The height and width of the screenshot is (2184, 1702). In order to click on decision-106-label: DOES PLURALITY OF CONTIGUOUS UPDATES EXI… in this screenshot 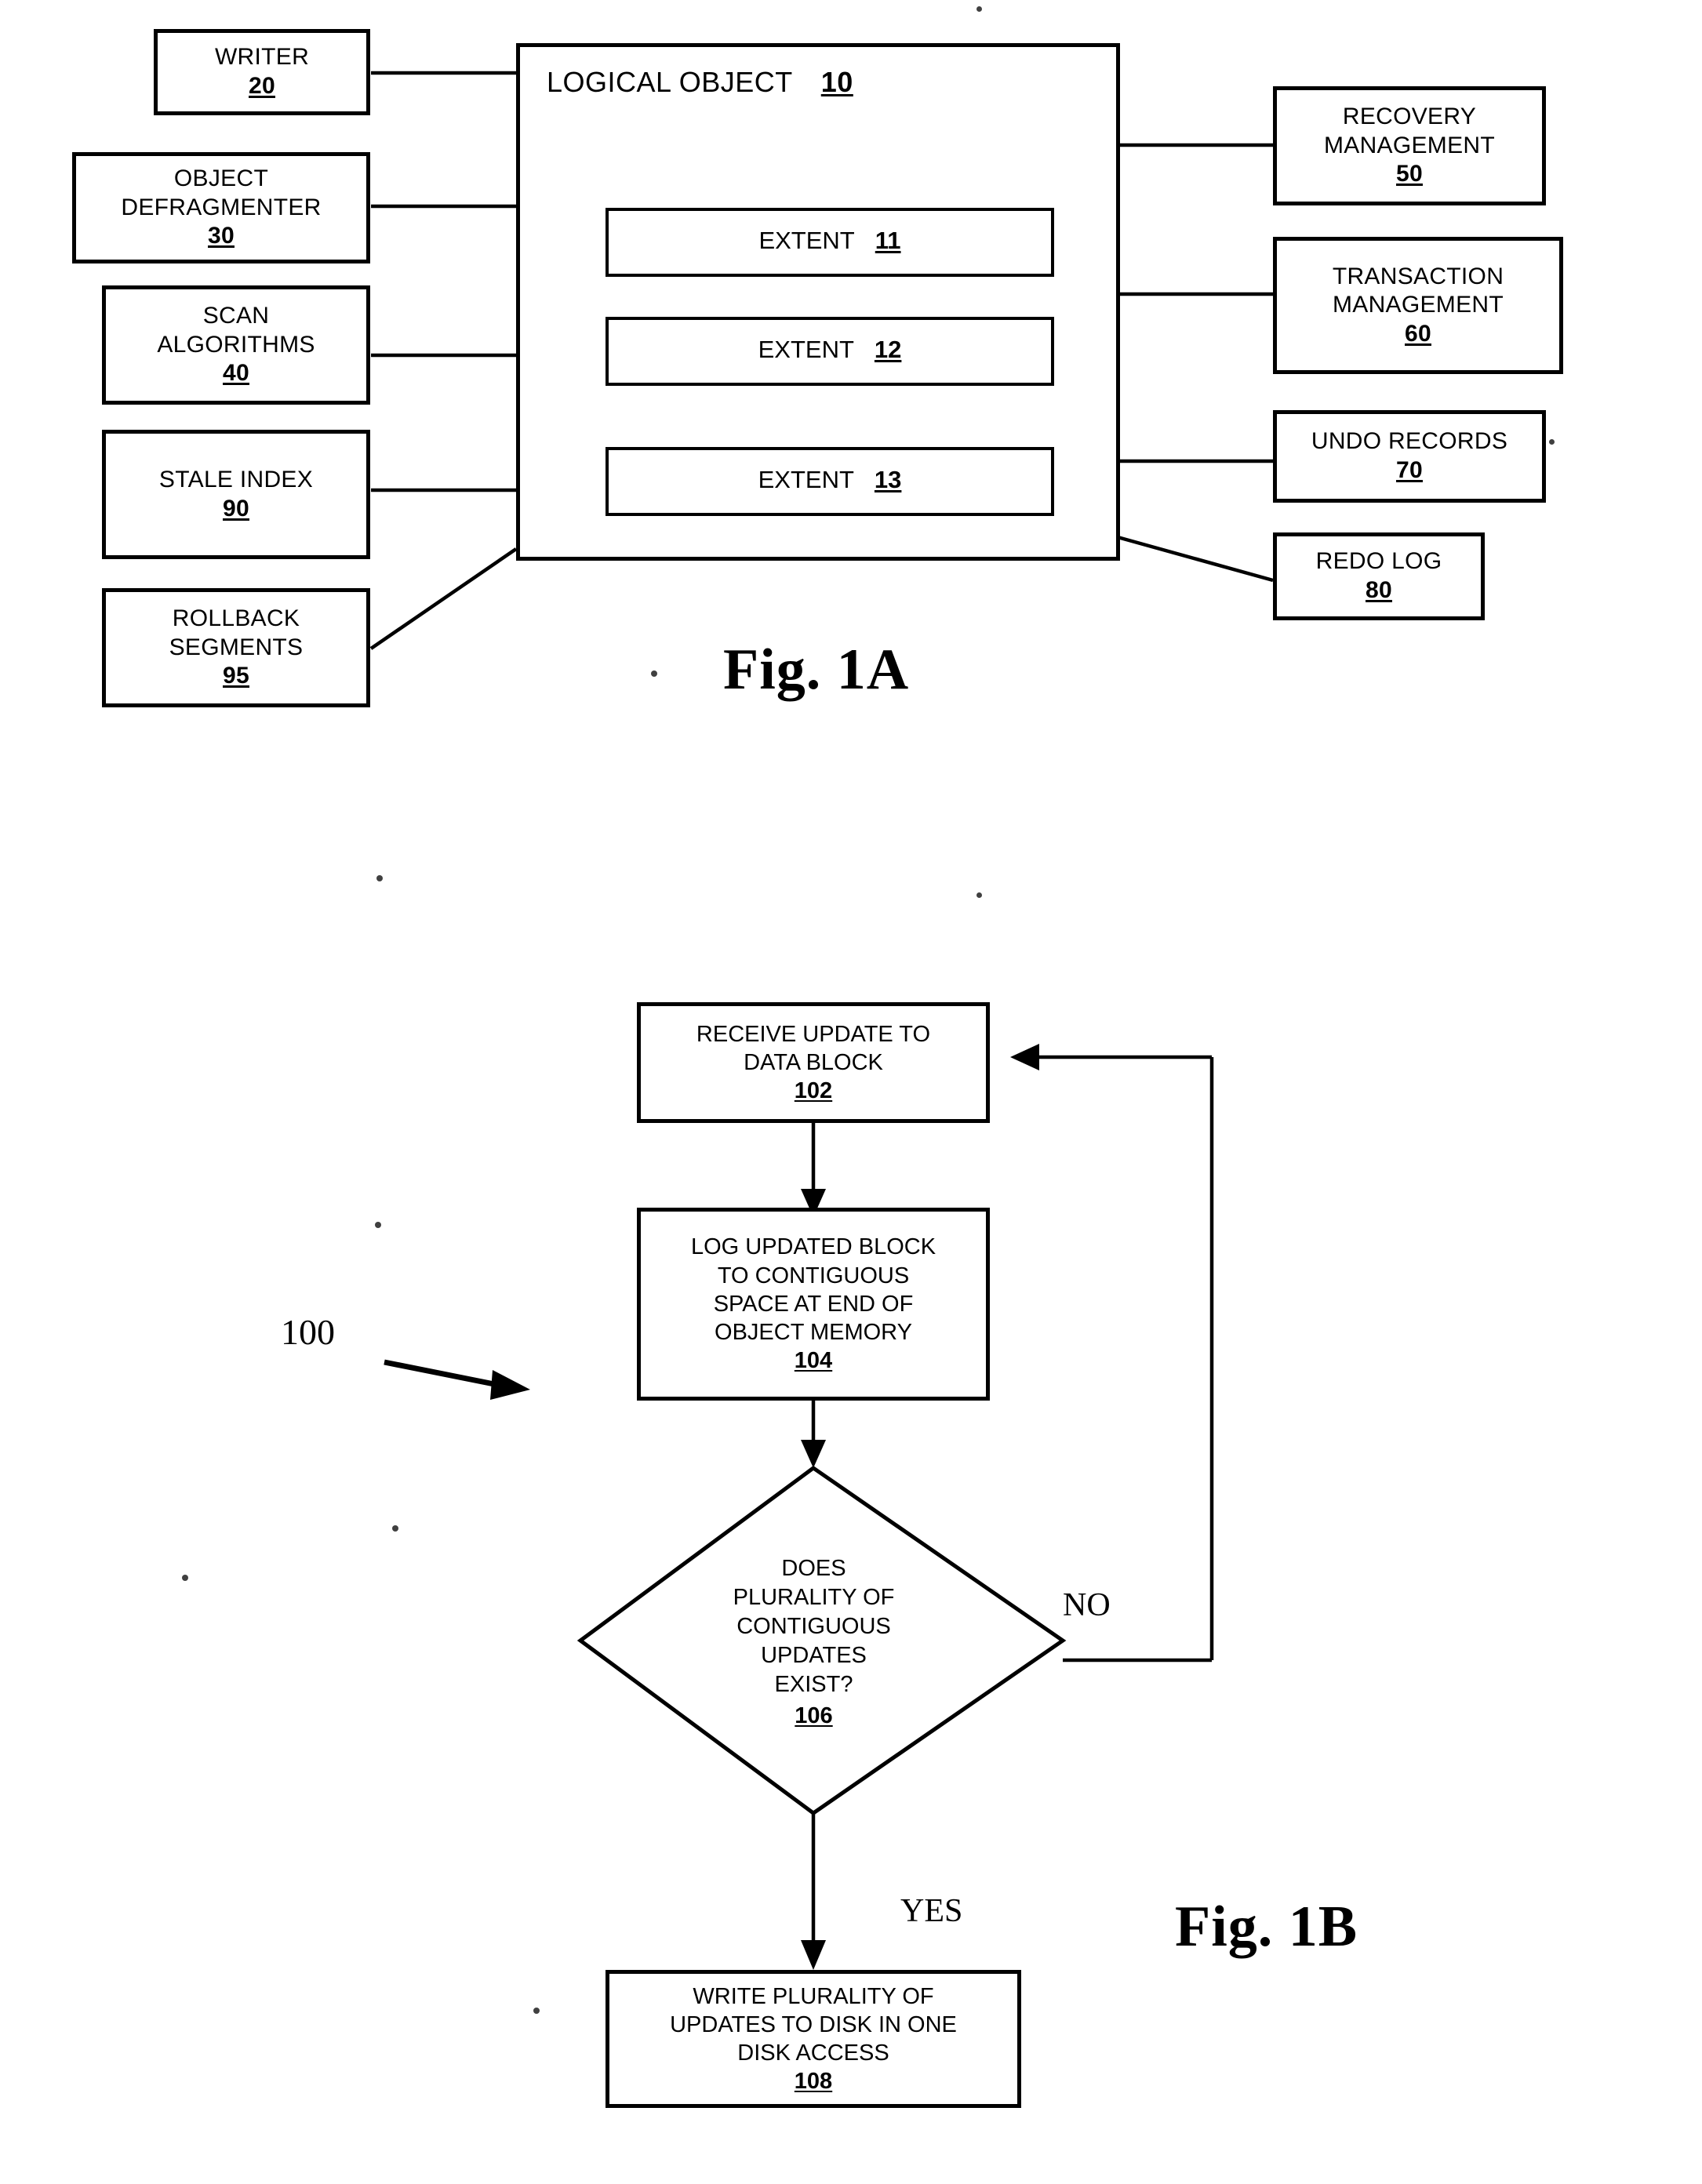, I will do `click(814, 1627)`.